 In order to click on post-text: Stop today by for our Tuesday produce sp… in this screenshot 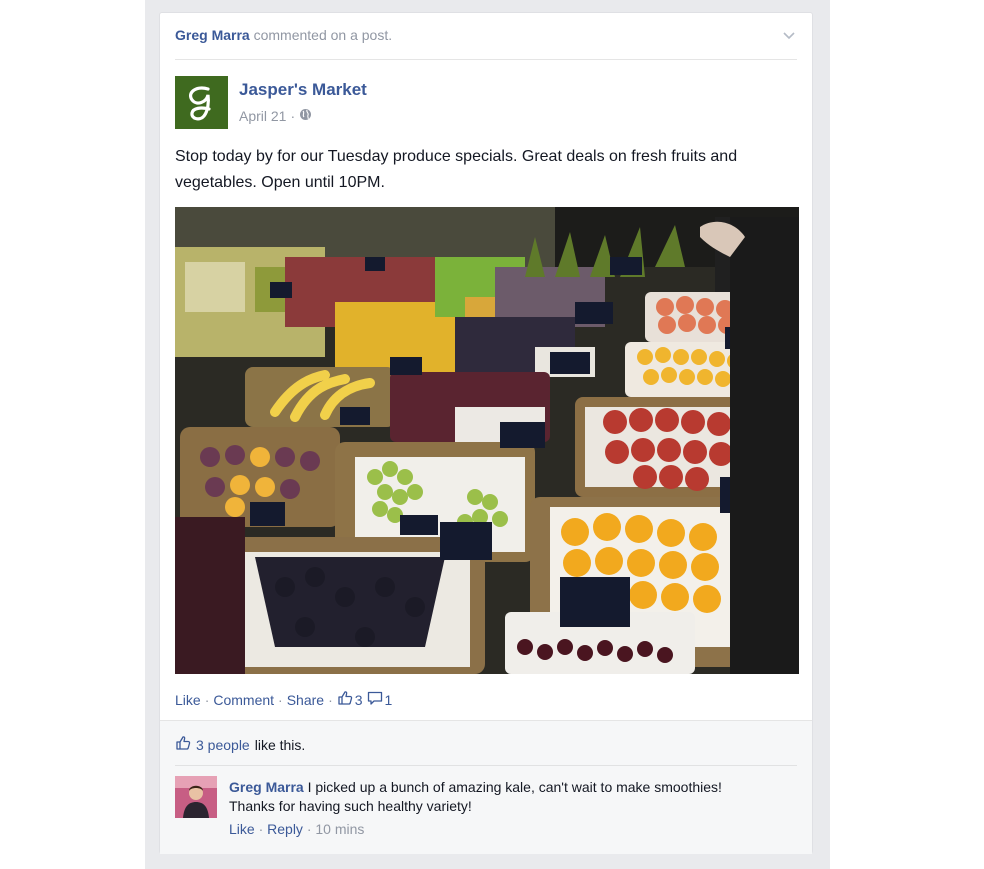, I will do `click(456, 169)`.